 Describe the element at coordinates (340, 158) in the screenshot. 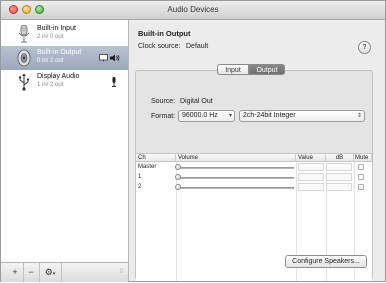

I see `column-header-db: dB` at that location.